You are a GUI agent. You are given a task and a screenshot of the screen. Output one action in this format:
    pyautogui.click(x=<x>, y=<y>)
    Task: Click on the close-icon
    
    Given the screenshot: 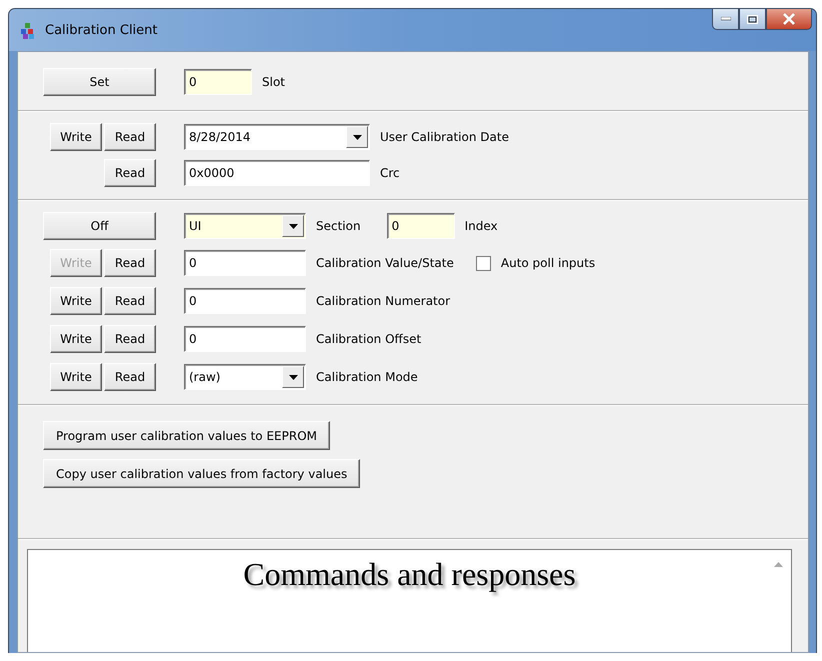 What is the action you would take?
    pyautogui.click(x=789, y=19)
    